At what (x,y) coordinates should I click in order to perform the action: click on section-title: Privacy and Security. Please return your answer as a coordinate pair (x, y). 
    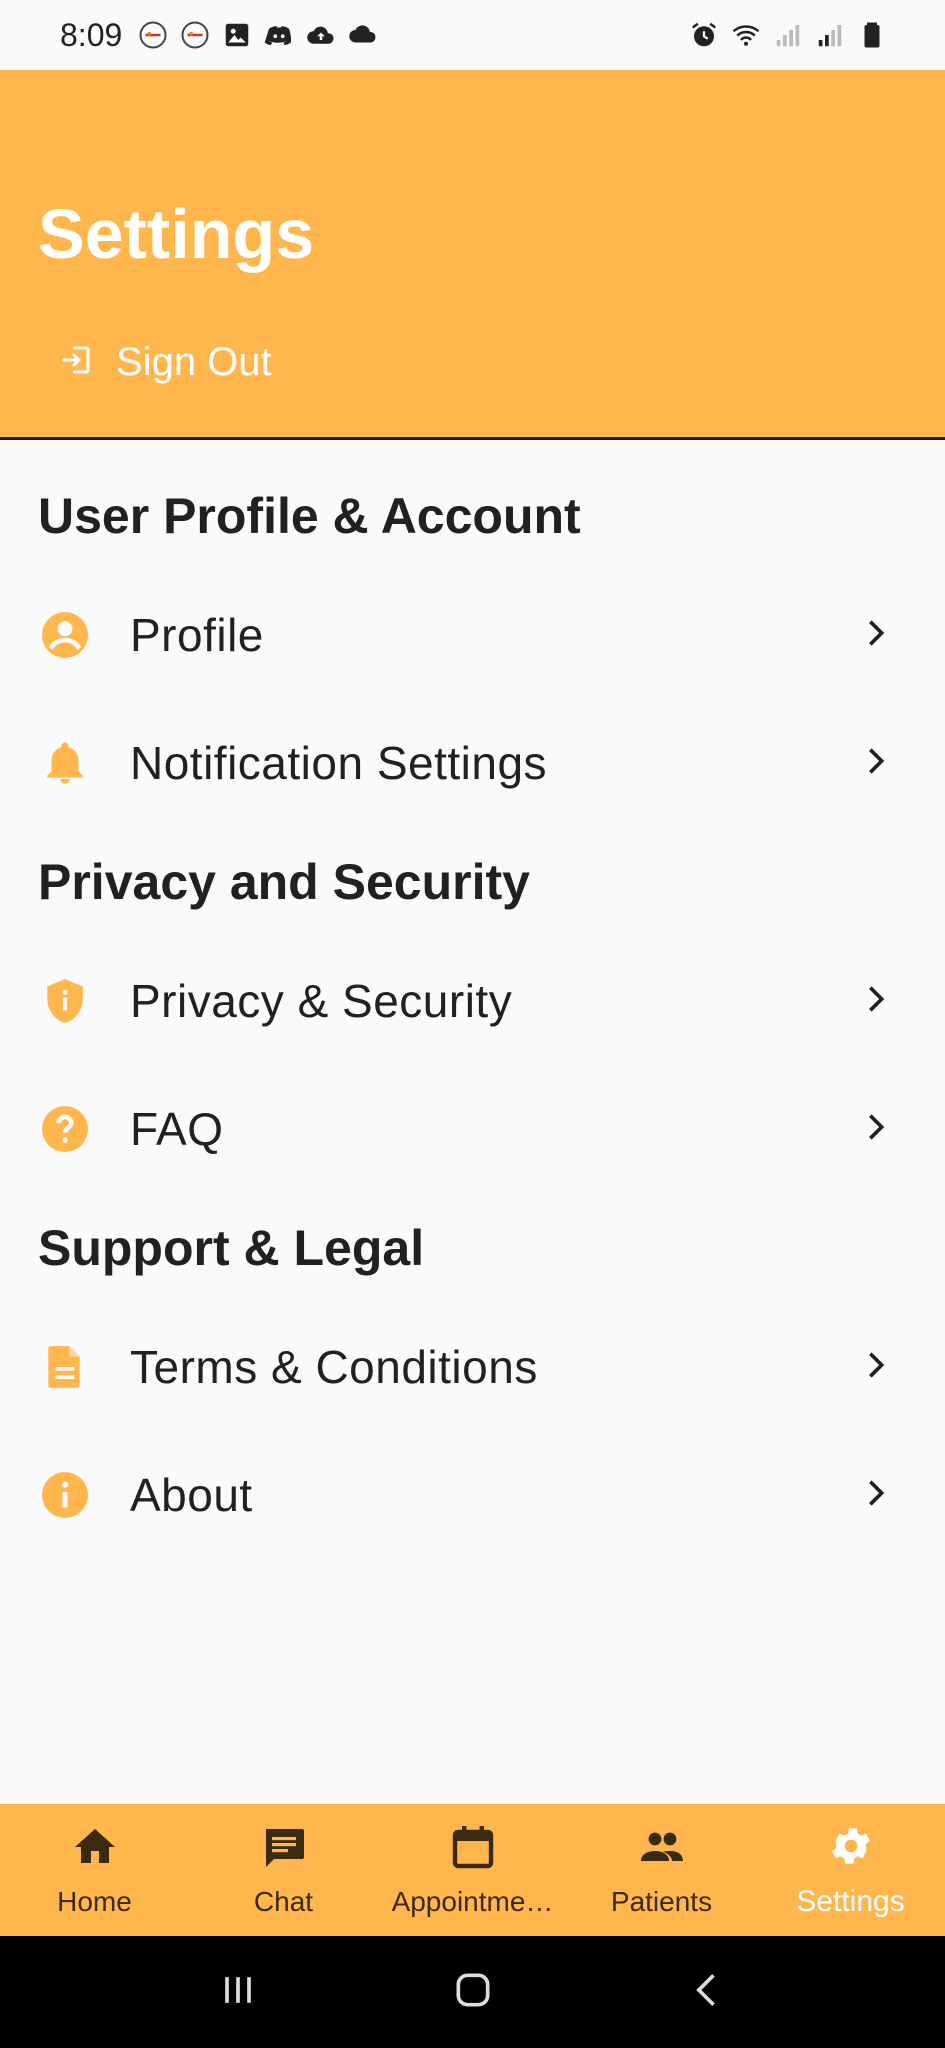
    Looking at the image, I should click on (284, 882).